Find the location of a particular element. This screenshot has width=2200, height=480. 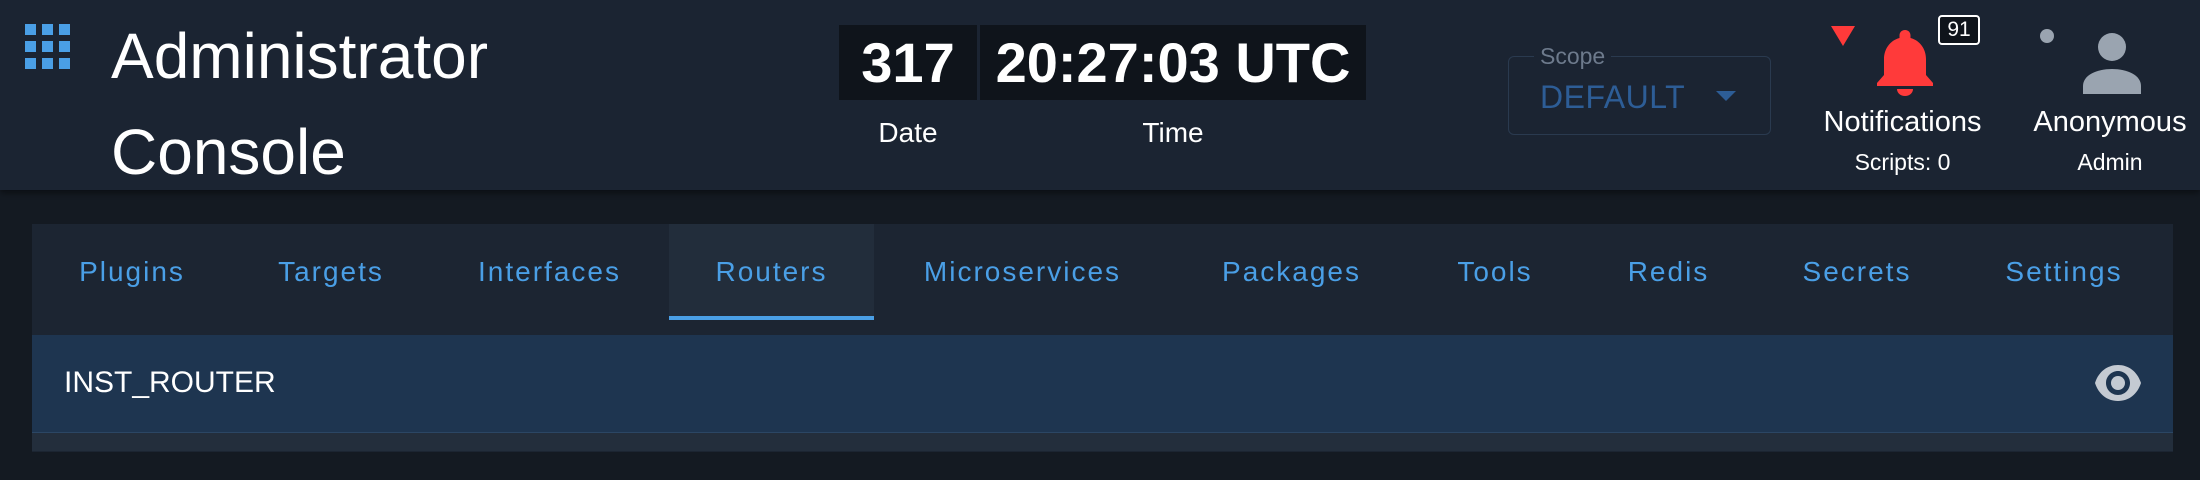

tab-routers: Routers is located at coordinates (771, 272).